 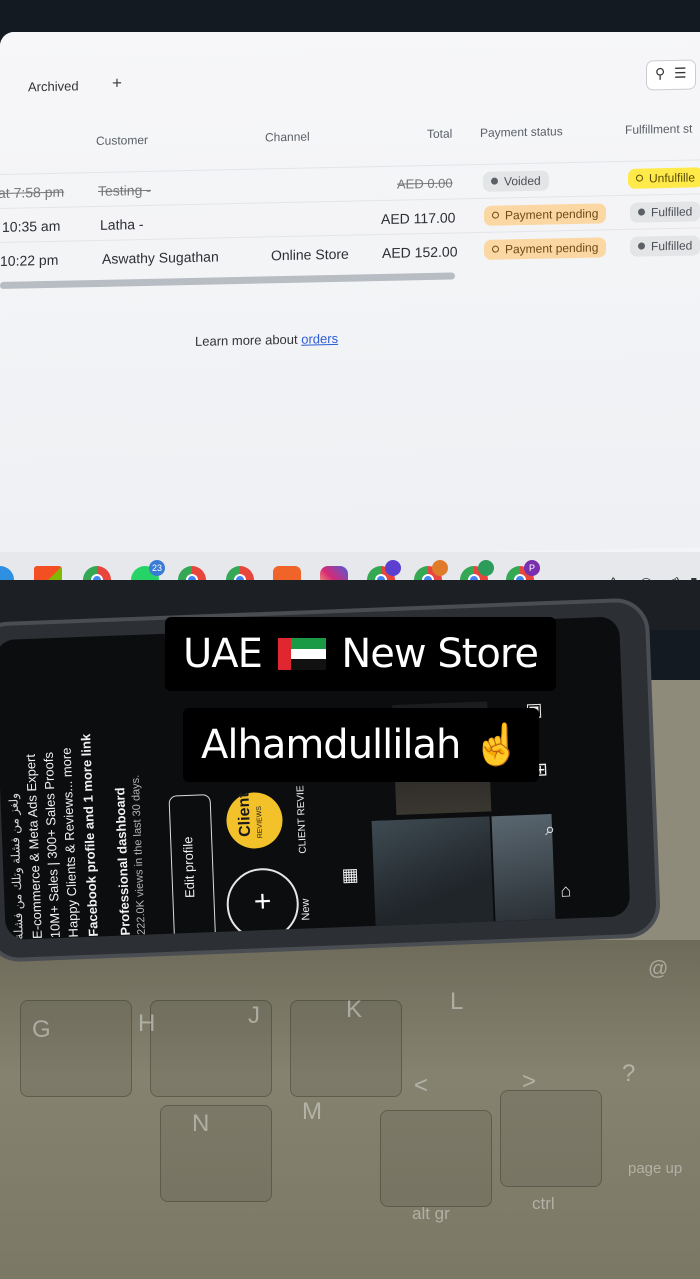 What do you see at coordinates (629, 1073) in the screenshot?
I see `key-question: ?` at bounding box center [629, 1073].